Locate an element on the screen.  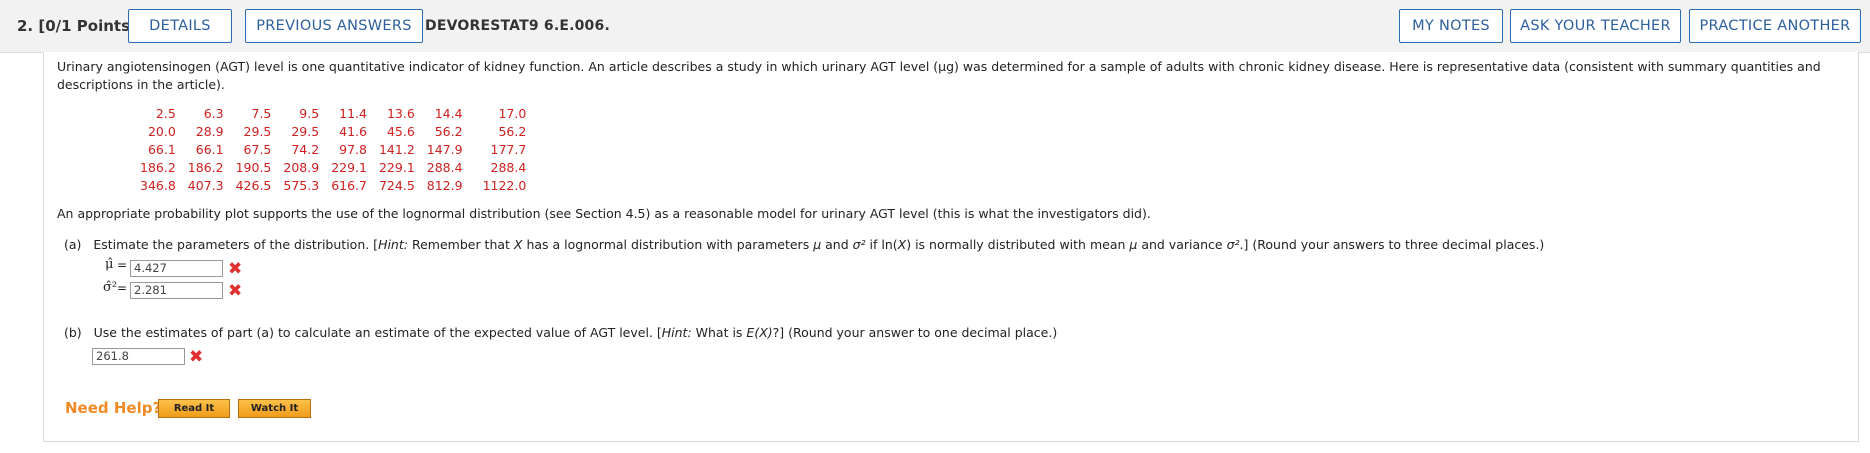
data-cell: 2.5 is located at coordinates (165, 113).